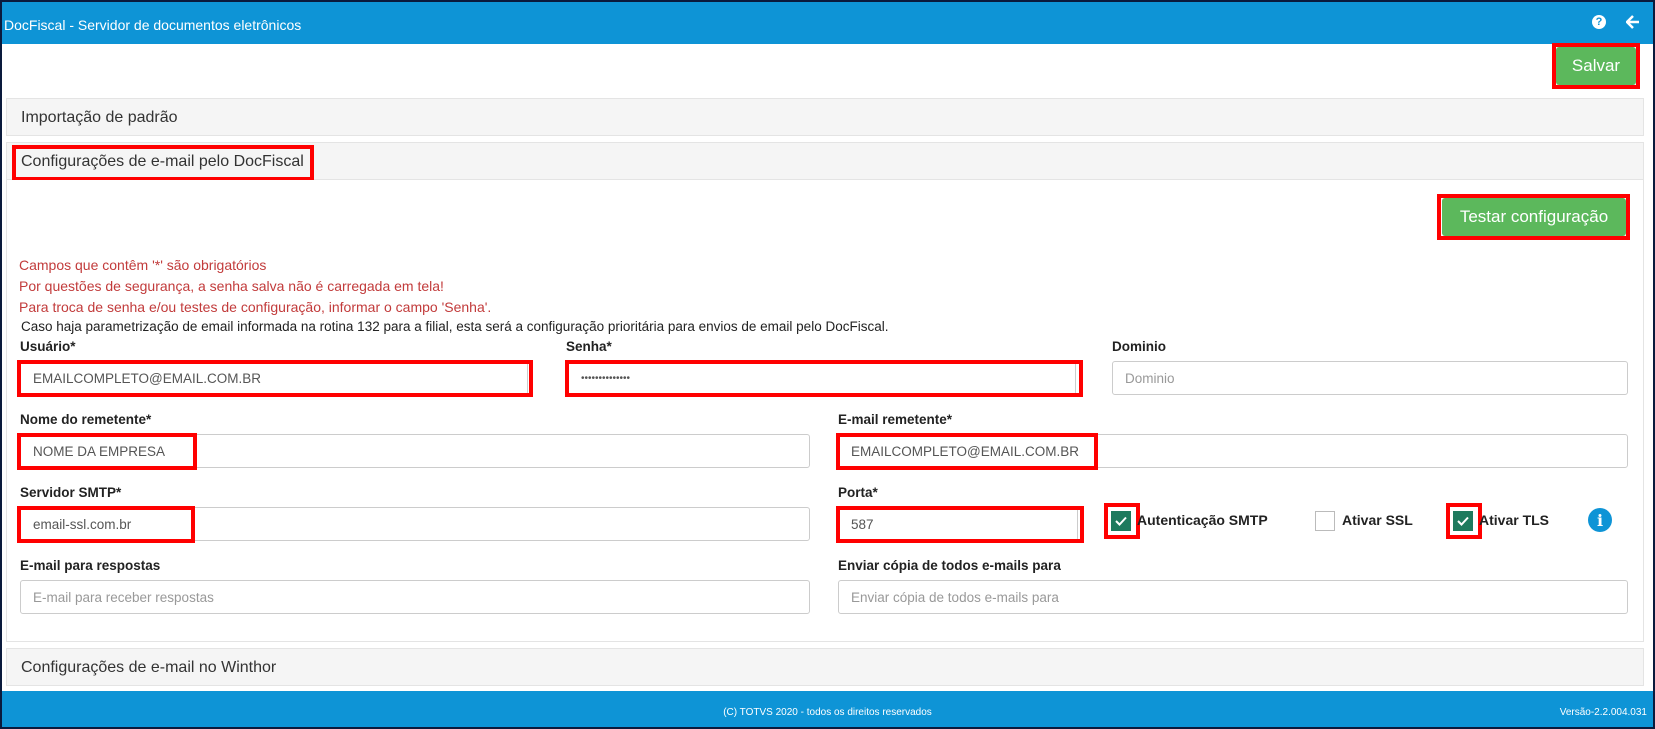 The width and height of the screenshot is (1655, 729). Describe the element at coordinates (1464, 521) in the screenshot. I see `tls-highlight` at that location.